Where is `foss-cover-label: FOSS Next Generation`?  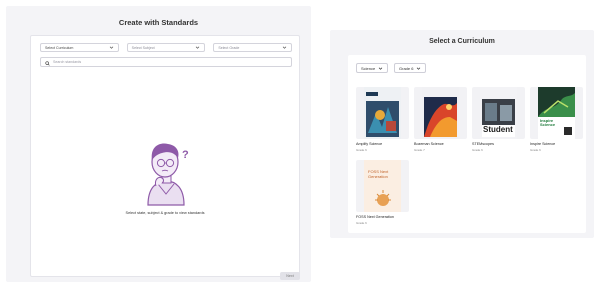
foss-cover-label: FOSS Next Generation is located at coordinates (378, 174).